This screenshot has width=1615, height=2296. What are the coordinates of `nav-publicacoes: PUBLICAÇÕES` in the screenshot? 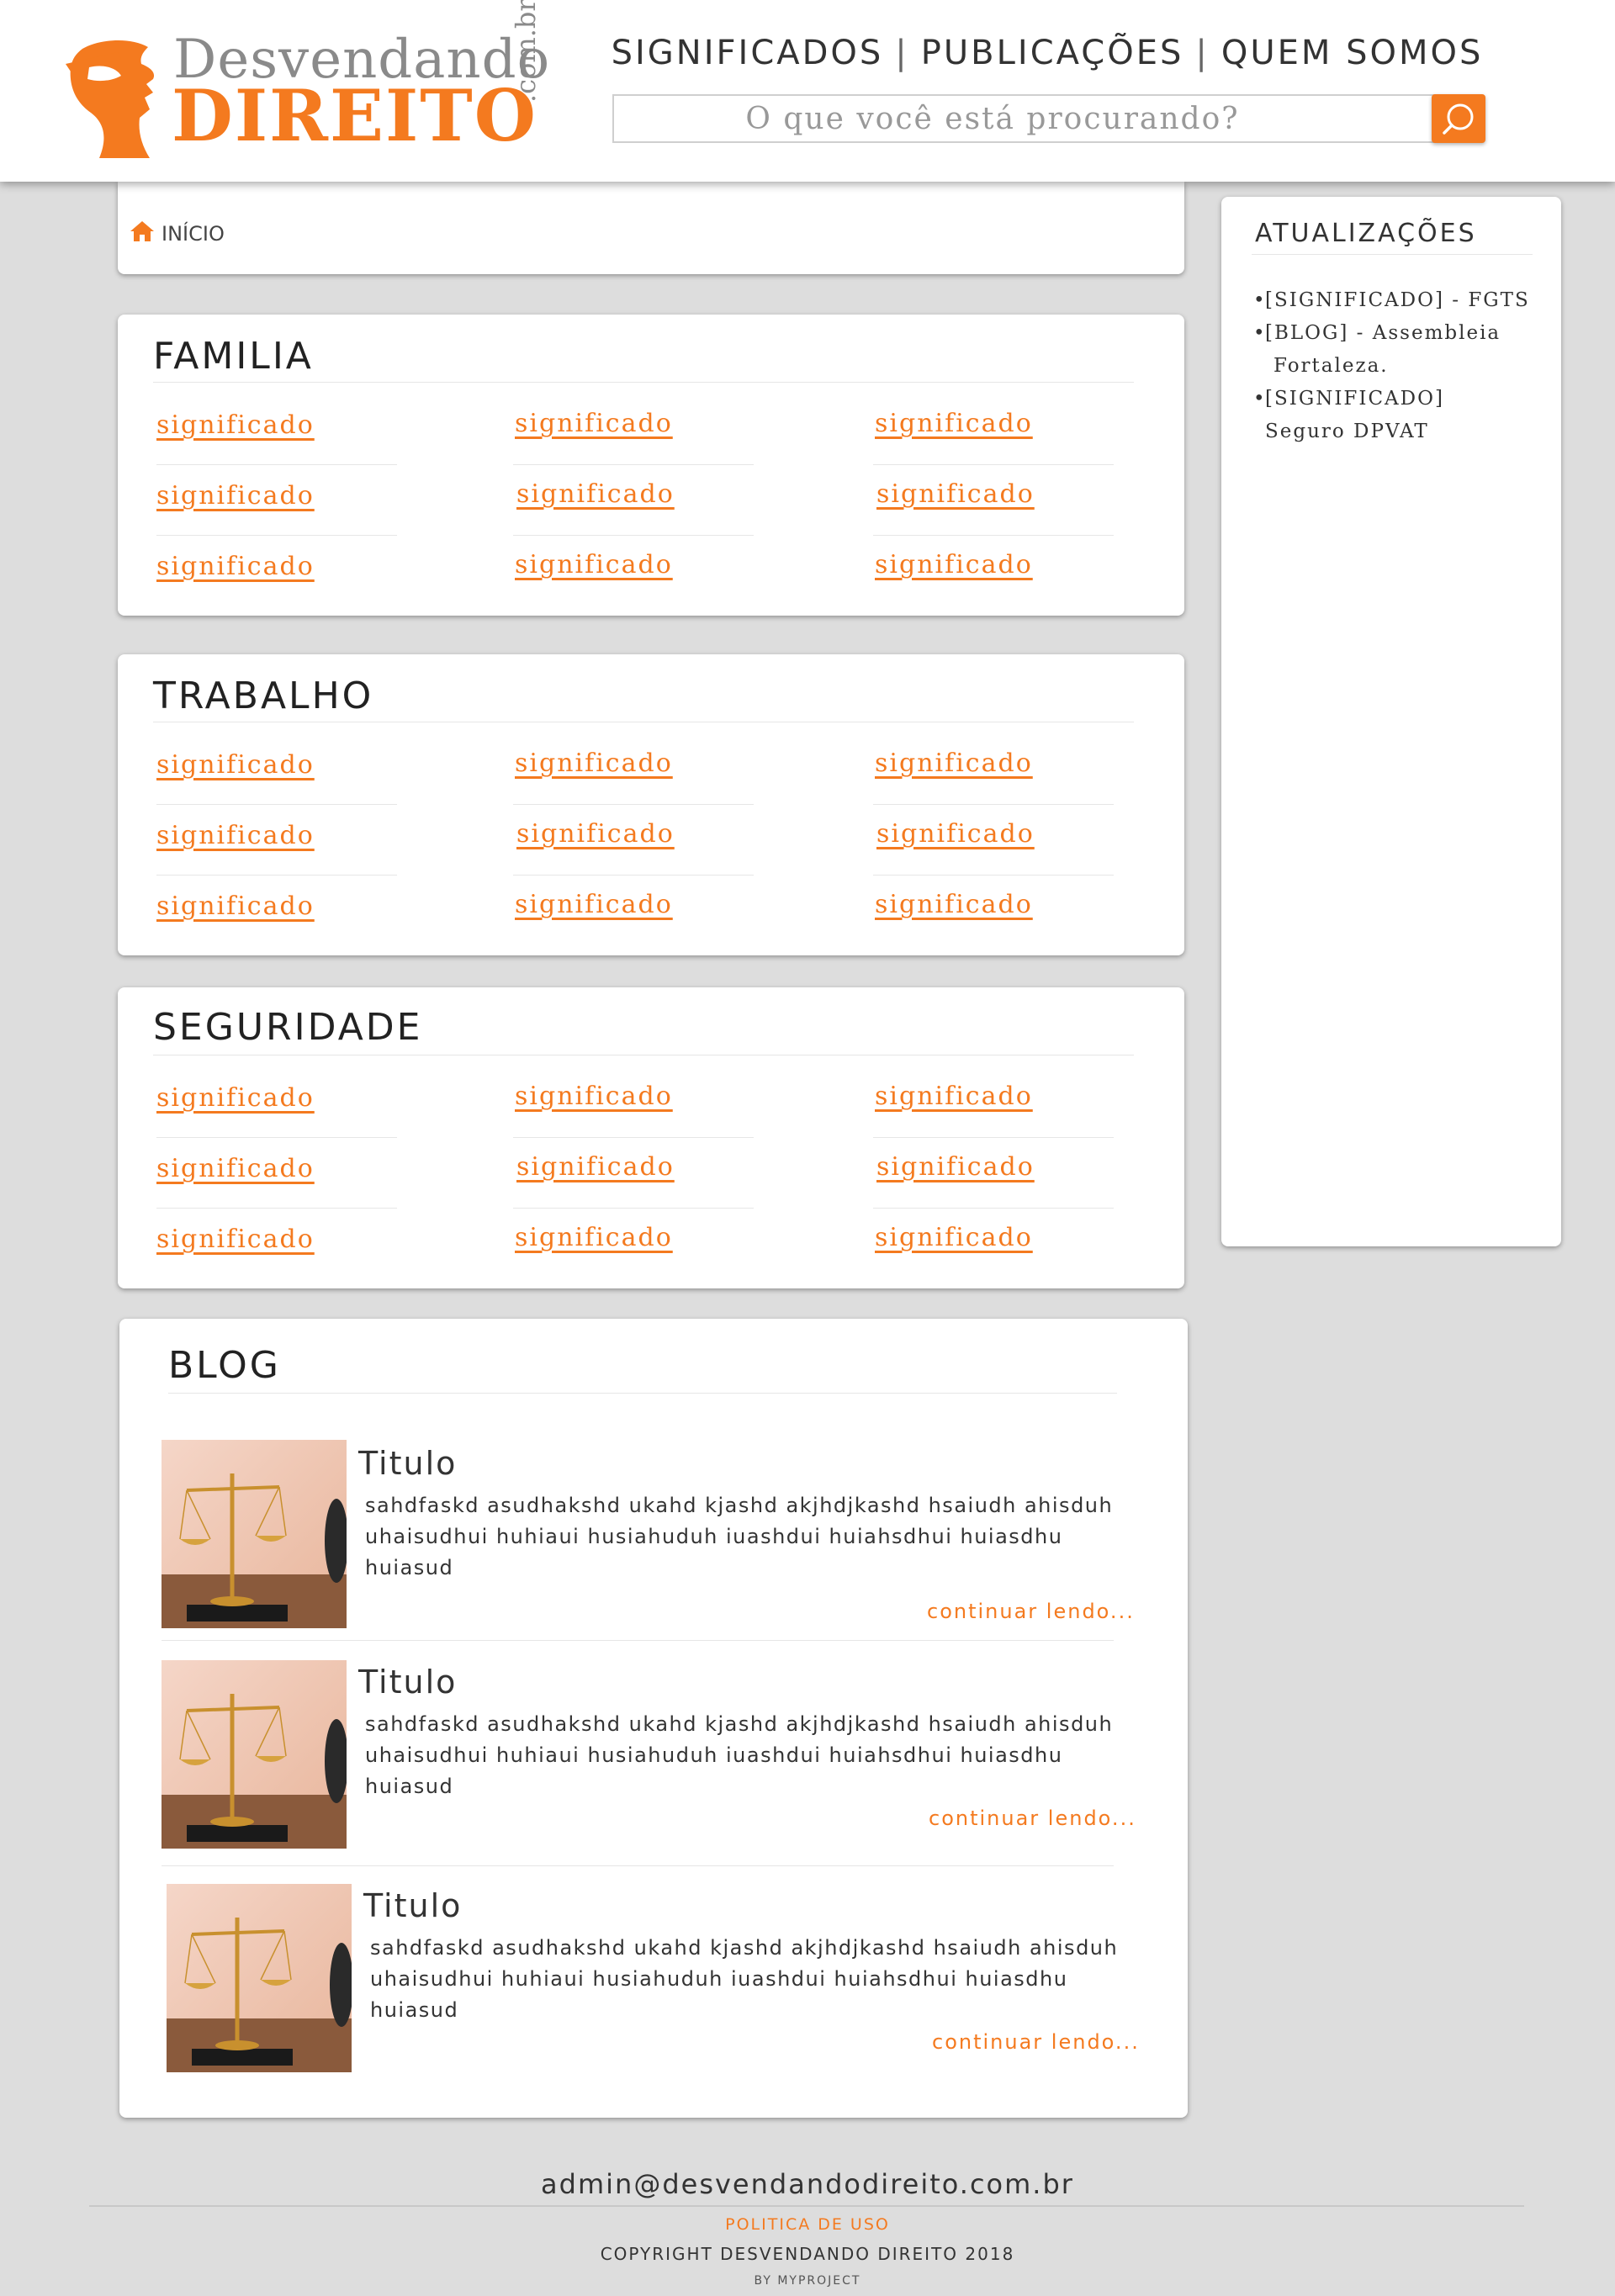 It's located at (1052, 53).